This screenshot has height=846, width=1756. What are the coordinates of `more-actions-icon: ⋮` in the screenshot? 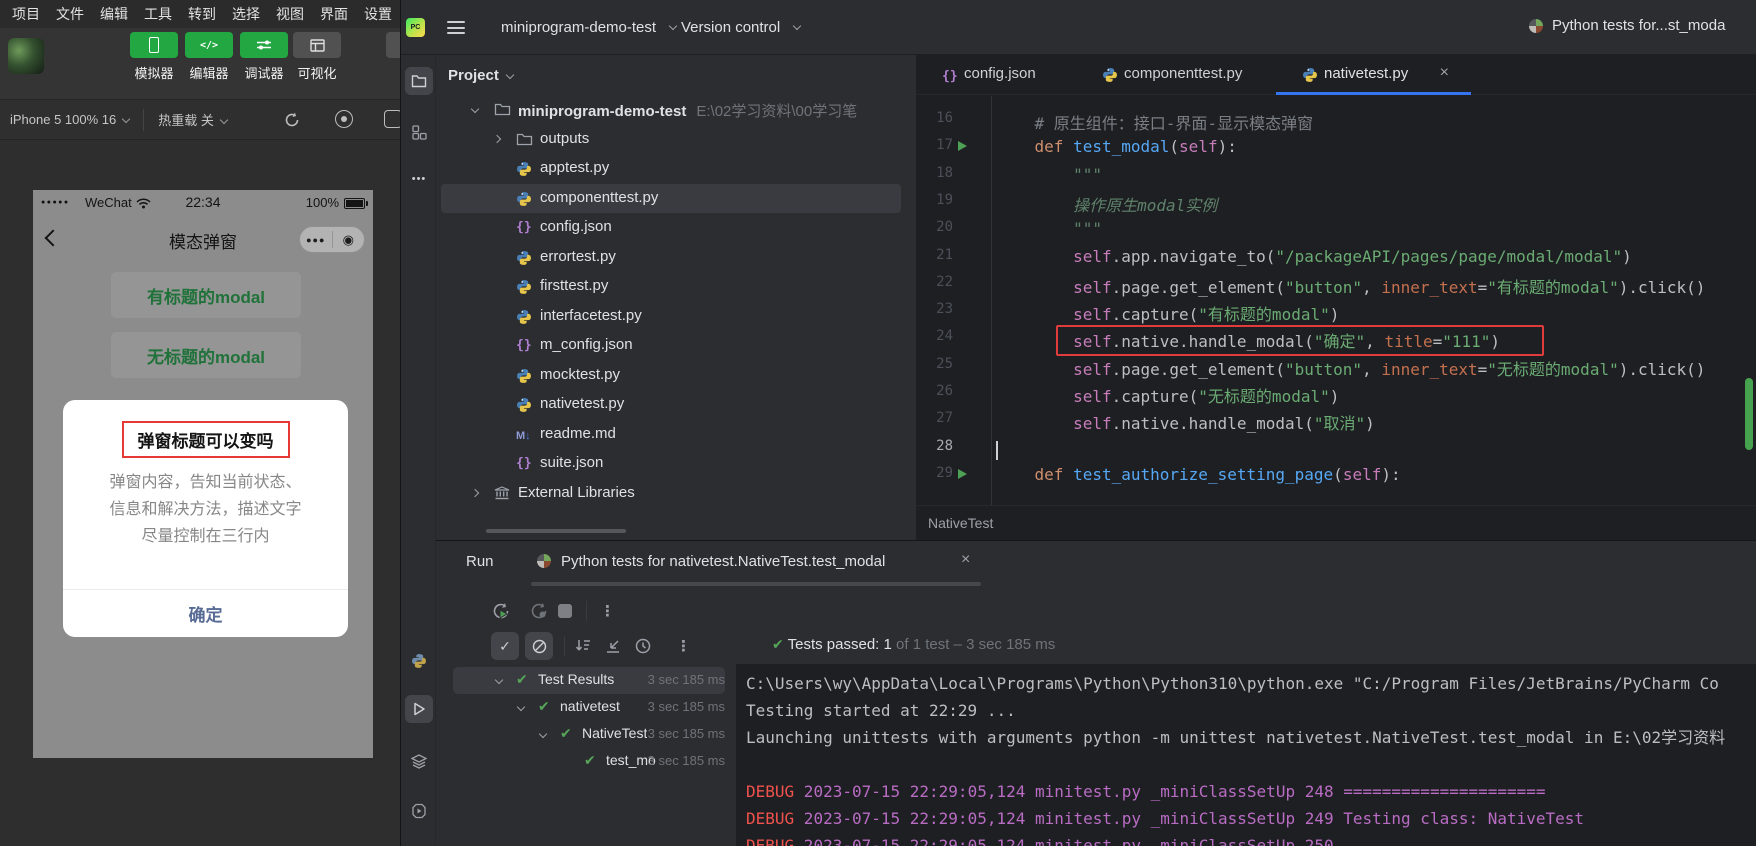 It's located at (607, 611).